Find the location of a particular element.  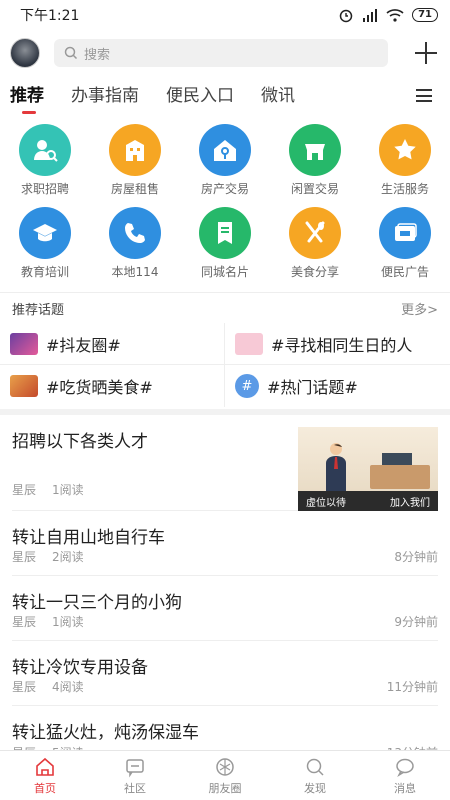

fork-spoon-icon is located at coordinates (315, 233).